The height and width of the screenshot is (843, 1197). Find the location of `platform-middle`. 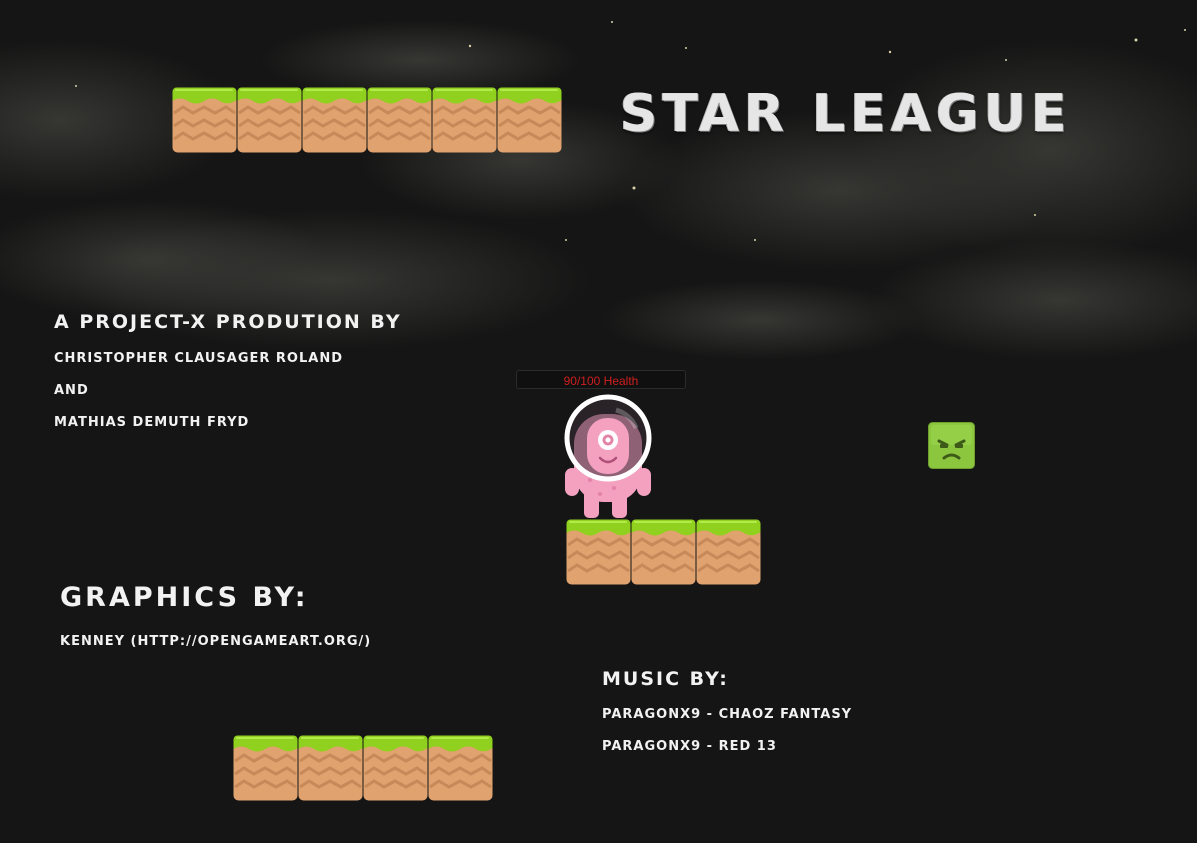

platform-middle is located at coordinates (663, 552).